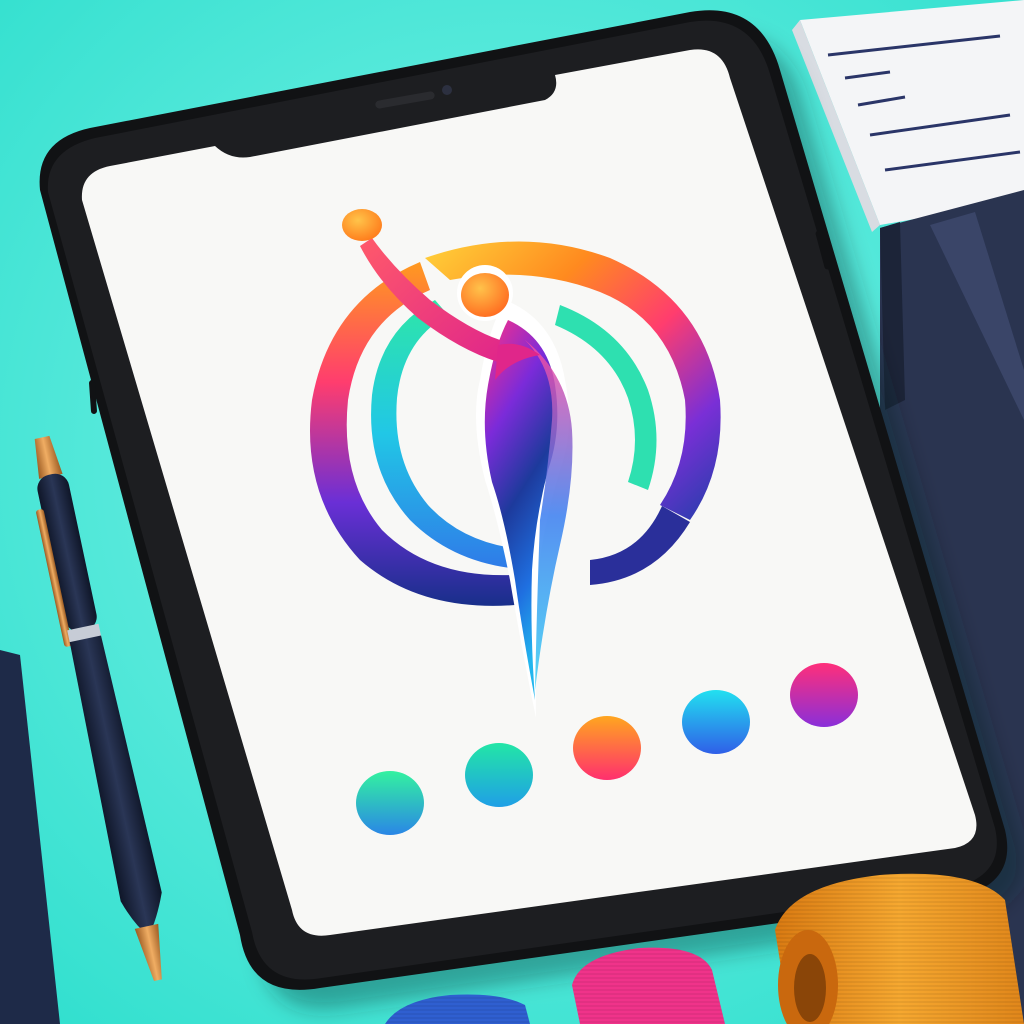 The image size is (1024, 1024). What do you see at coordinates (899, 948) in the screenshot?
I see `orange-roll` at bounding box center [899, 948].